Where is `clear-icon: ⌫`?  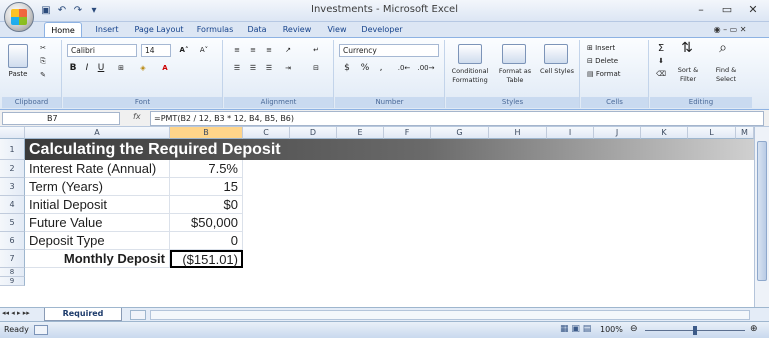
clear-icon: ⌫ is located at coordinates (661, 74).